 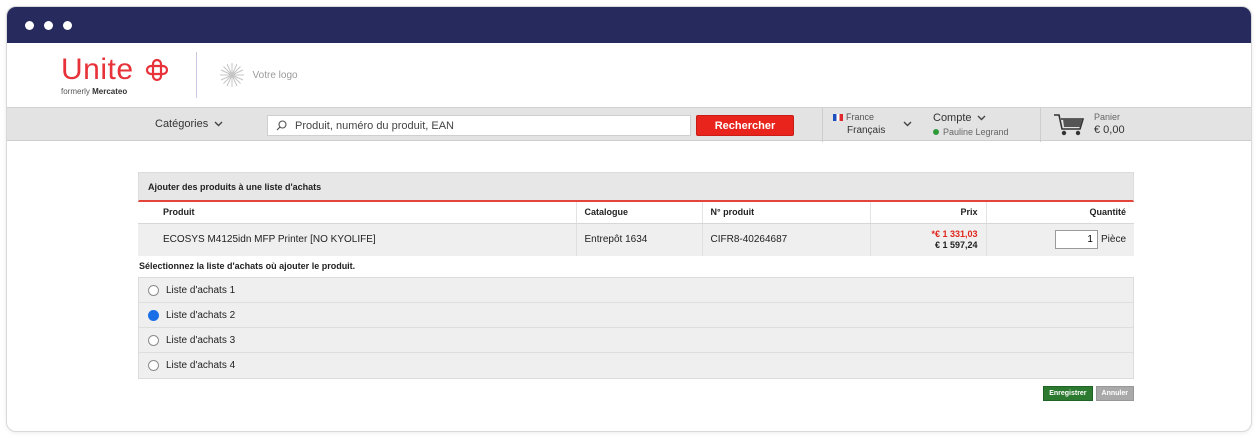 I want to click on partner-logo-text: Votre logo, so click(x=275, y=75).